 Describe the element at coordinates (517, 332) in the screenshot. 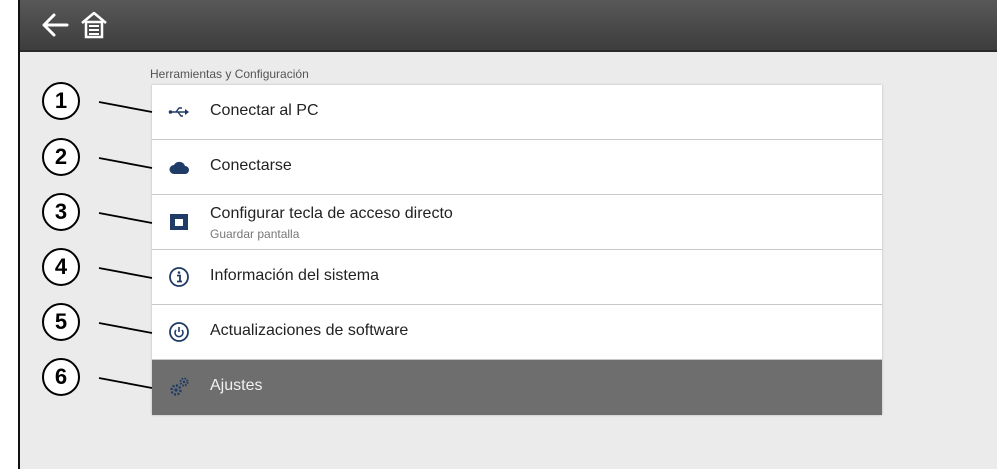

I see `menu-item-software-updates: Actualizaciones de software` at that location.